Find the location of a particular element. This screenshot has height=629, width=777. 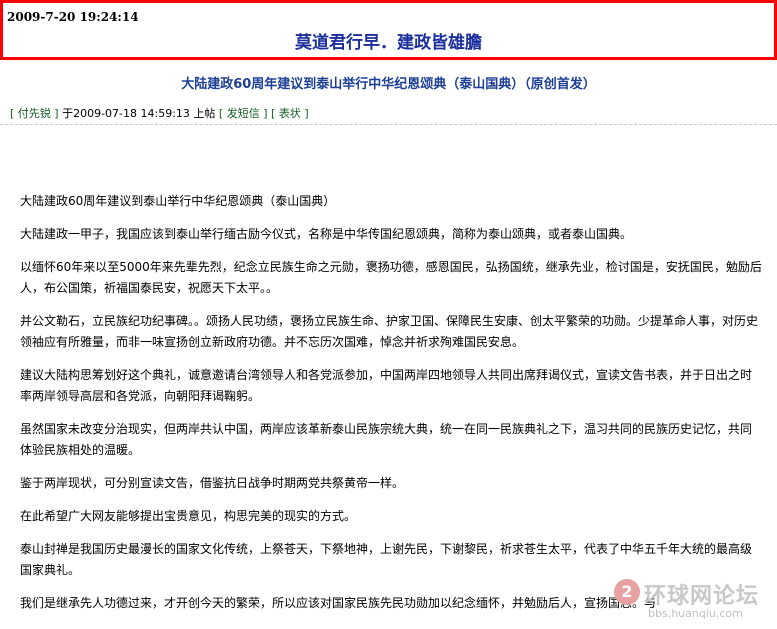

article-paragraph: 鉴于两岸现状，可分别宣读文告，借鉴抗日战争时期两党共祭黄帝一样。 is located at coordinates (212, 483).